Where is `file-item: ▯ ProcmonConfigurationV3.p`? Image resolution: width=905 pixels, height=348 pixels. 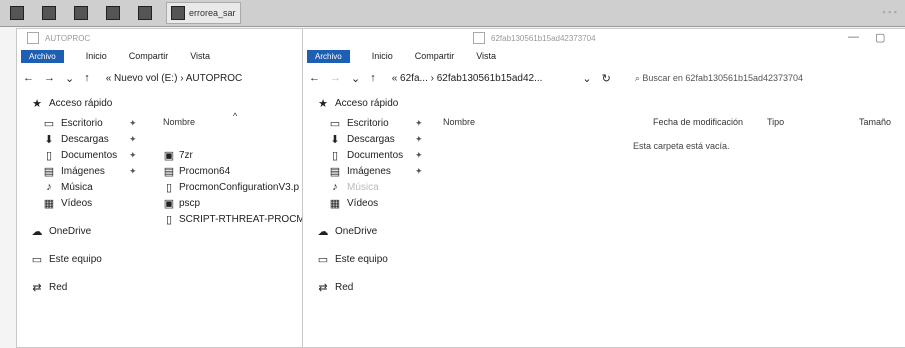 file-item: ▯ ProcmonConfigurationV3.p is located at coordinates (233, 187).